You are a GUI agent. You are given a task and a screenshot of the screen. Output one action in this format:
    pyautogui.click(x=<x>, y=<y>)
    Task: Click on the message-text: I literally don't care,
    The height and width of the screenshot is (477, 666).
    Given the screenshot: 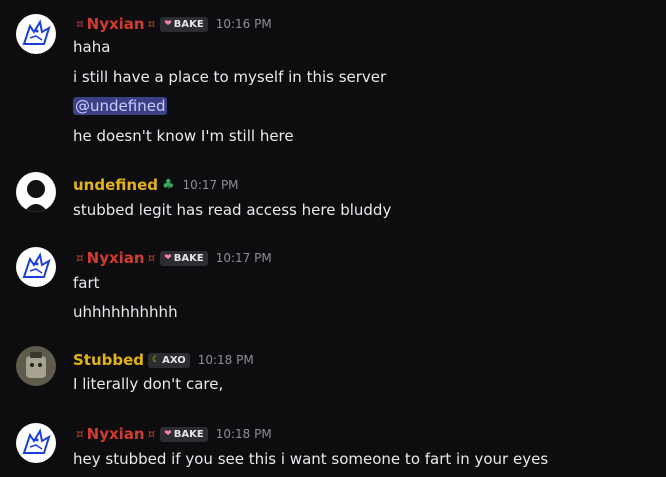 What is the action you would take?
    pyautogui.click(x=148, y=384)
    